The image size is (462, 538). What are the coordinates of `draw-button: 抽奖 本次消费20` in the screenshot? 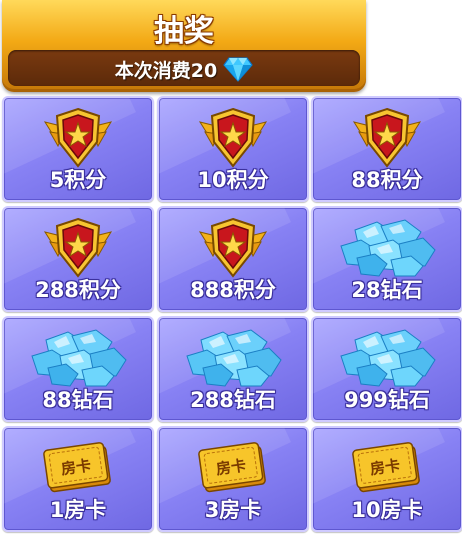 It's located at (184, 46).